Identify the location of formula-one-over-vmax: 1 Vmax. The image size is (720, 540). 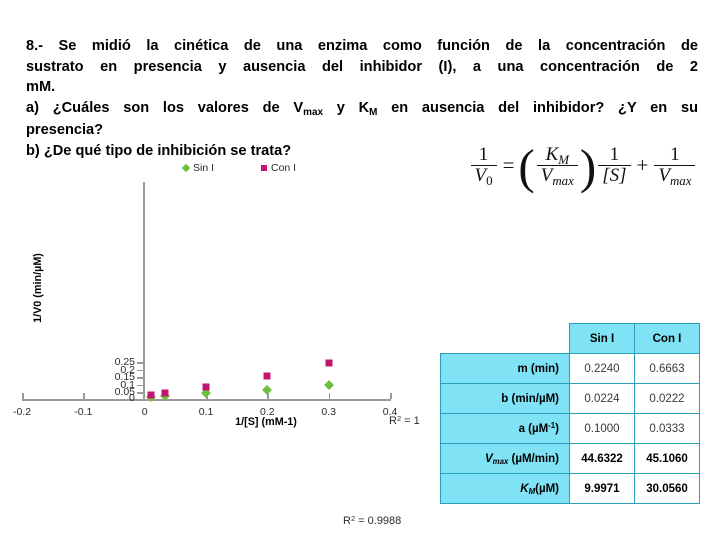
(675, 165).